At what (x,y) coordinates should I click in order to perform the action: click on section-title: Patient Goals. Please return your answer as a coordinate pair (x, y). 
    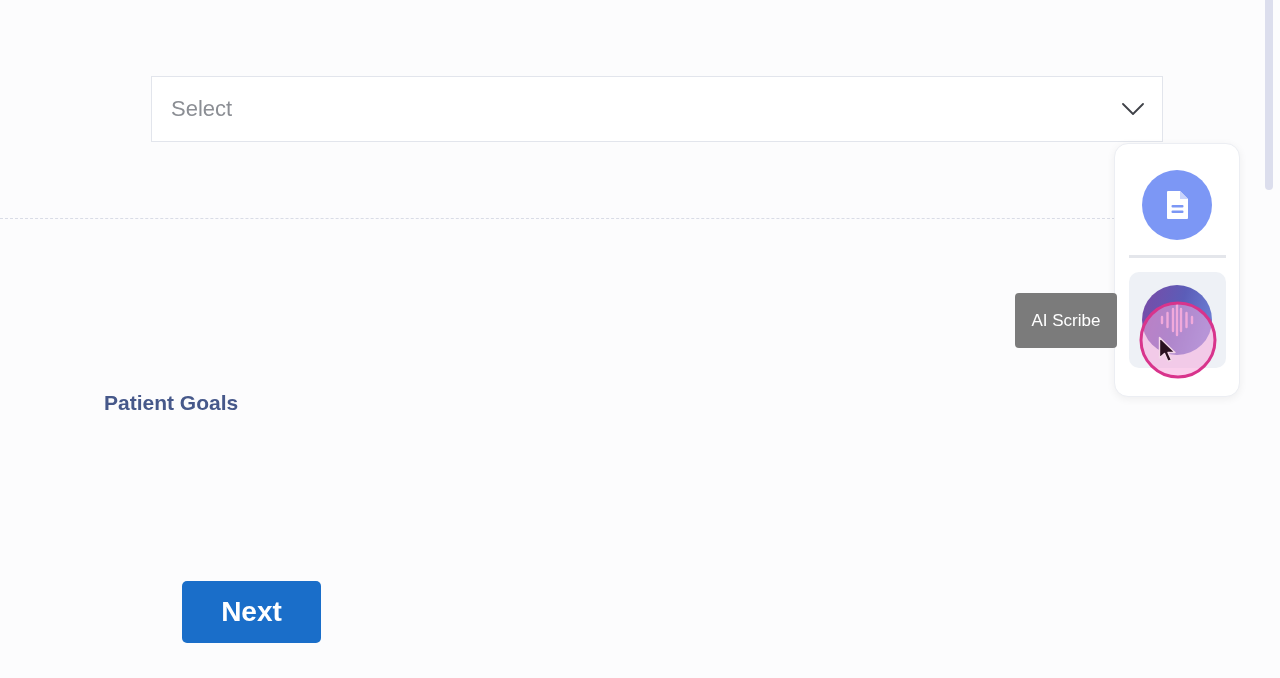
    Looking at the image, I should click on (171, 402).